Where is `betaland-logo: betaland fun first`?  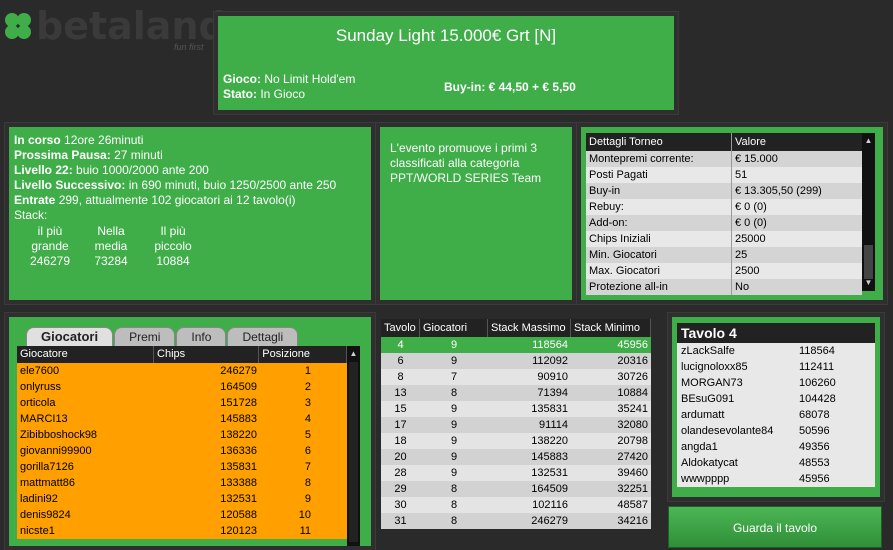
betaland-logo: betaland fun first is located at coordinates (113, 29).